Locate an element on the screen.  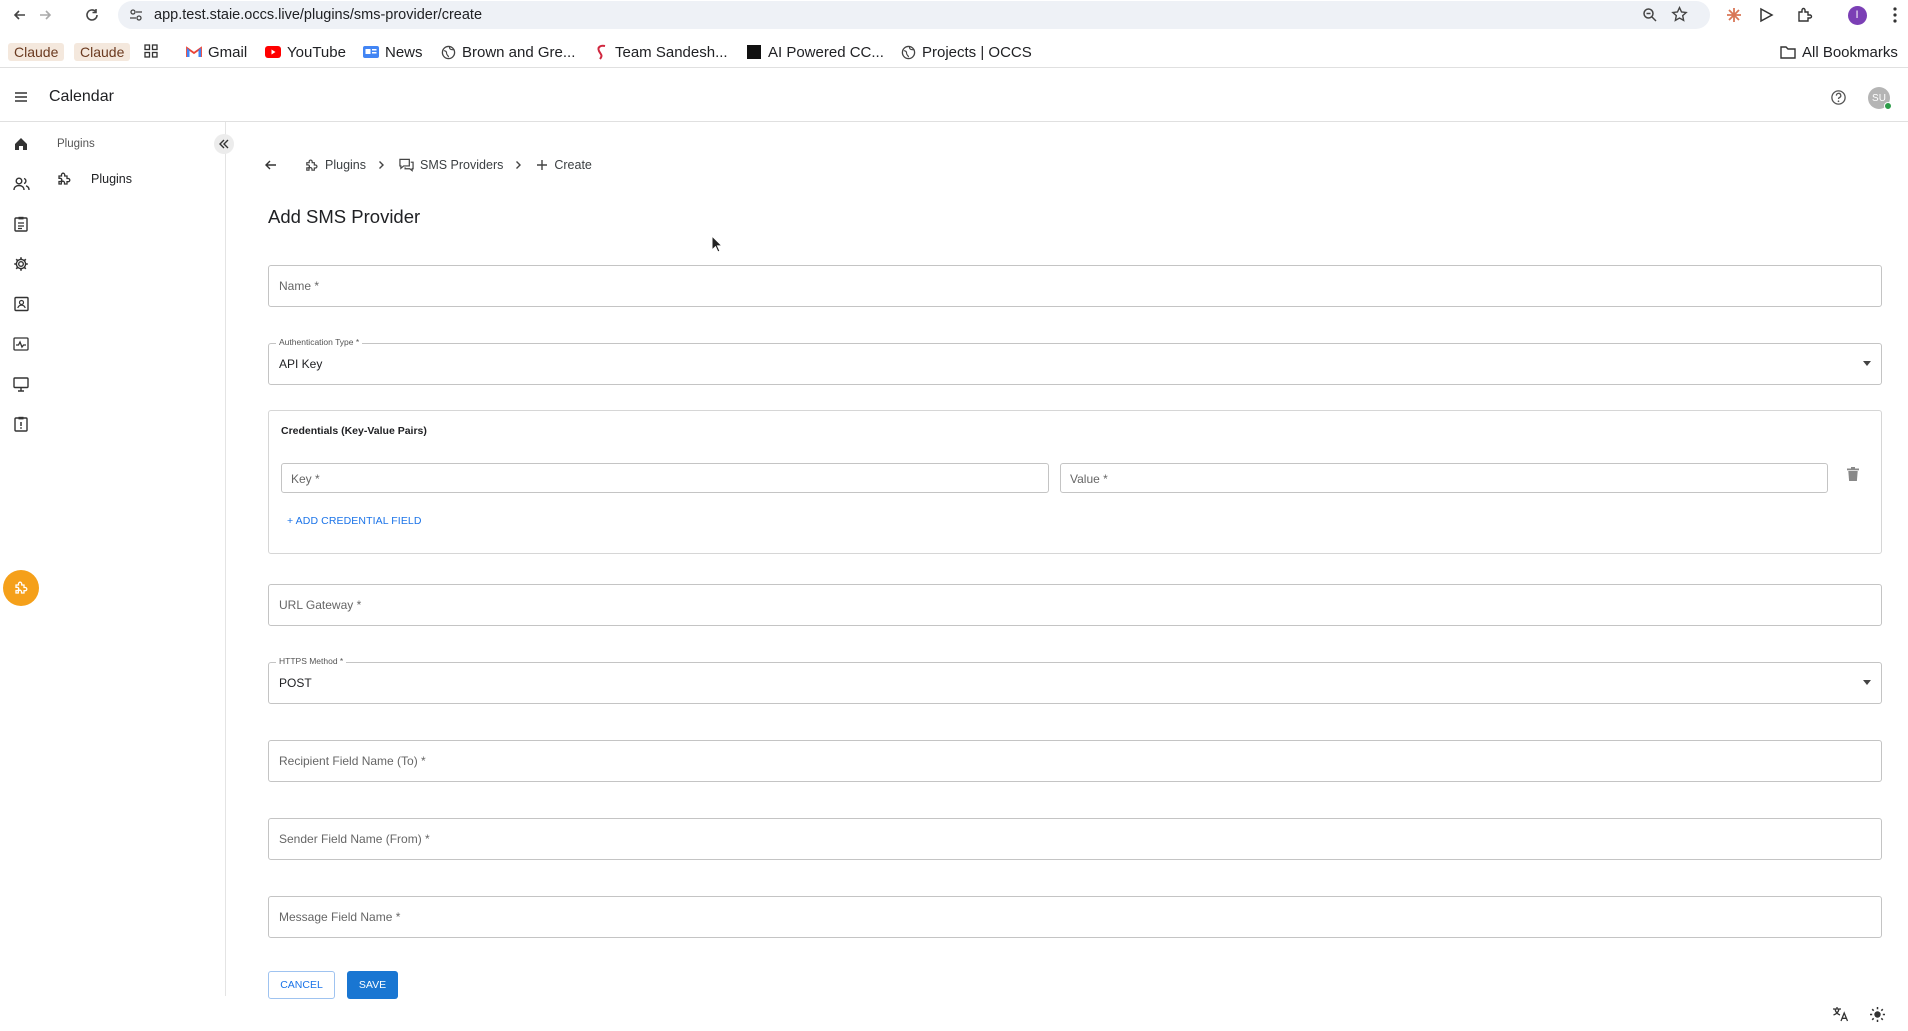
zoom-icon is located at coordinates (1650, 15).